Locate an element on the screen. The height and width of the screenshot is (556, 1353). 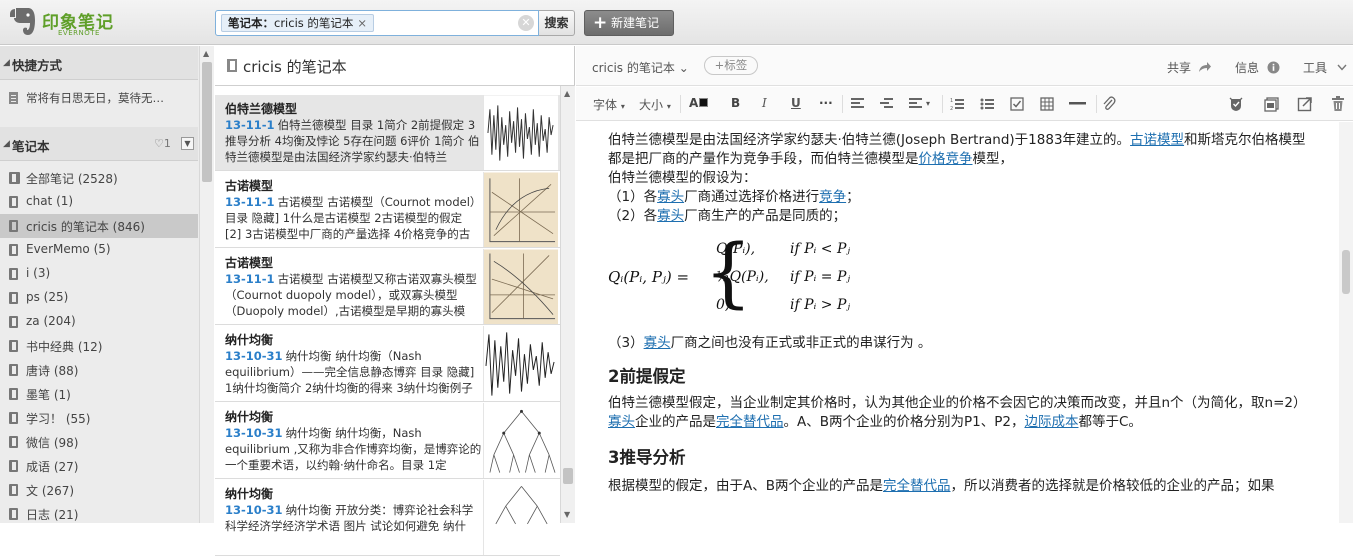
notebook-selector: cricis 的笔记本 ⌄ is located at coordinates (640, 67).